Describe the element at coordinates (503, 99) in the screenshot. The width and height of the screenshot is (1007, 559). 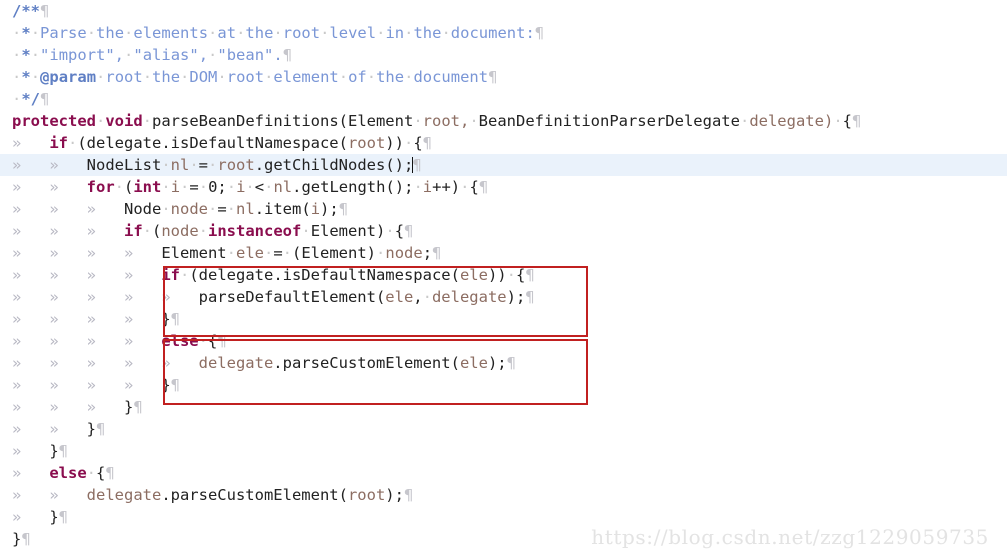
I see `code-line: ·*/¶` at that location.